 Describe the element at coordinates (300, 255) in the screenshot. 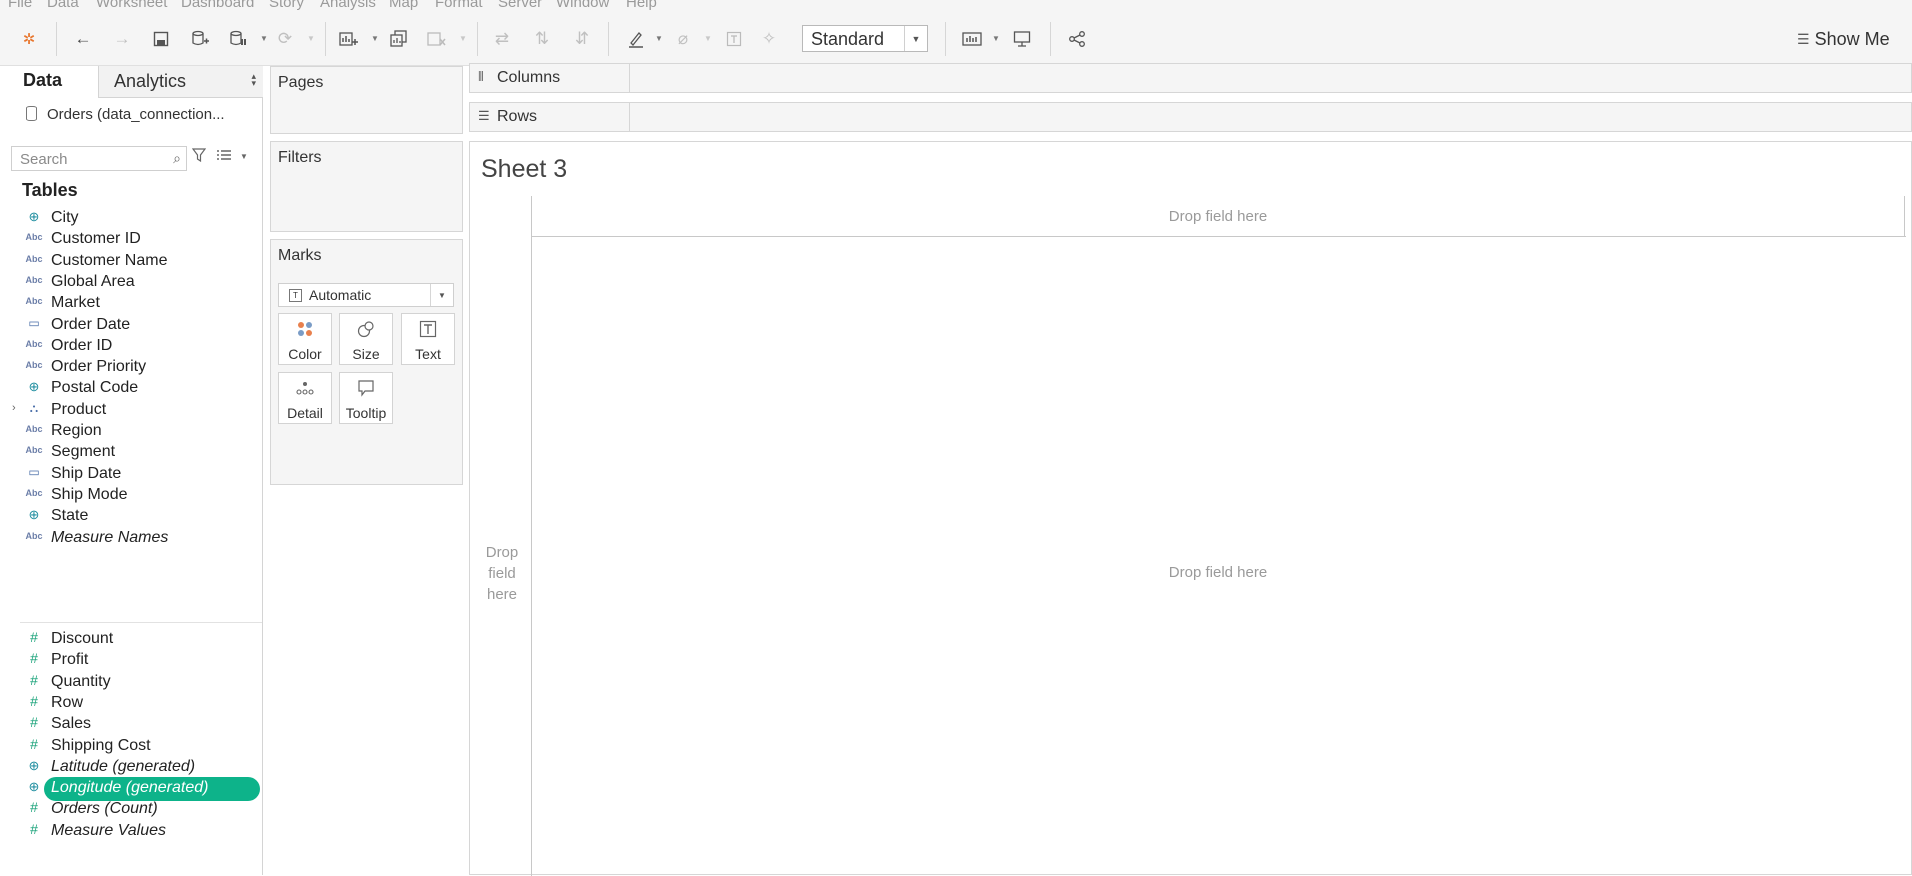

I see `marks-title: Marks` at that location.